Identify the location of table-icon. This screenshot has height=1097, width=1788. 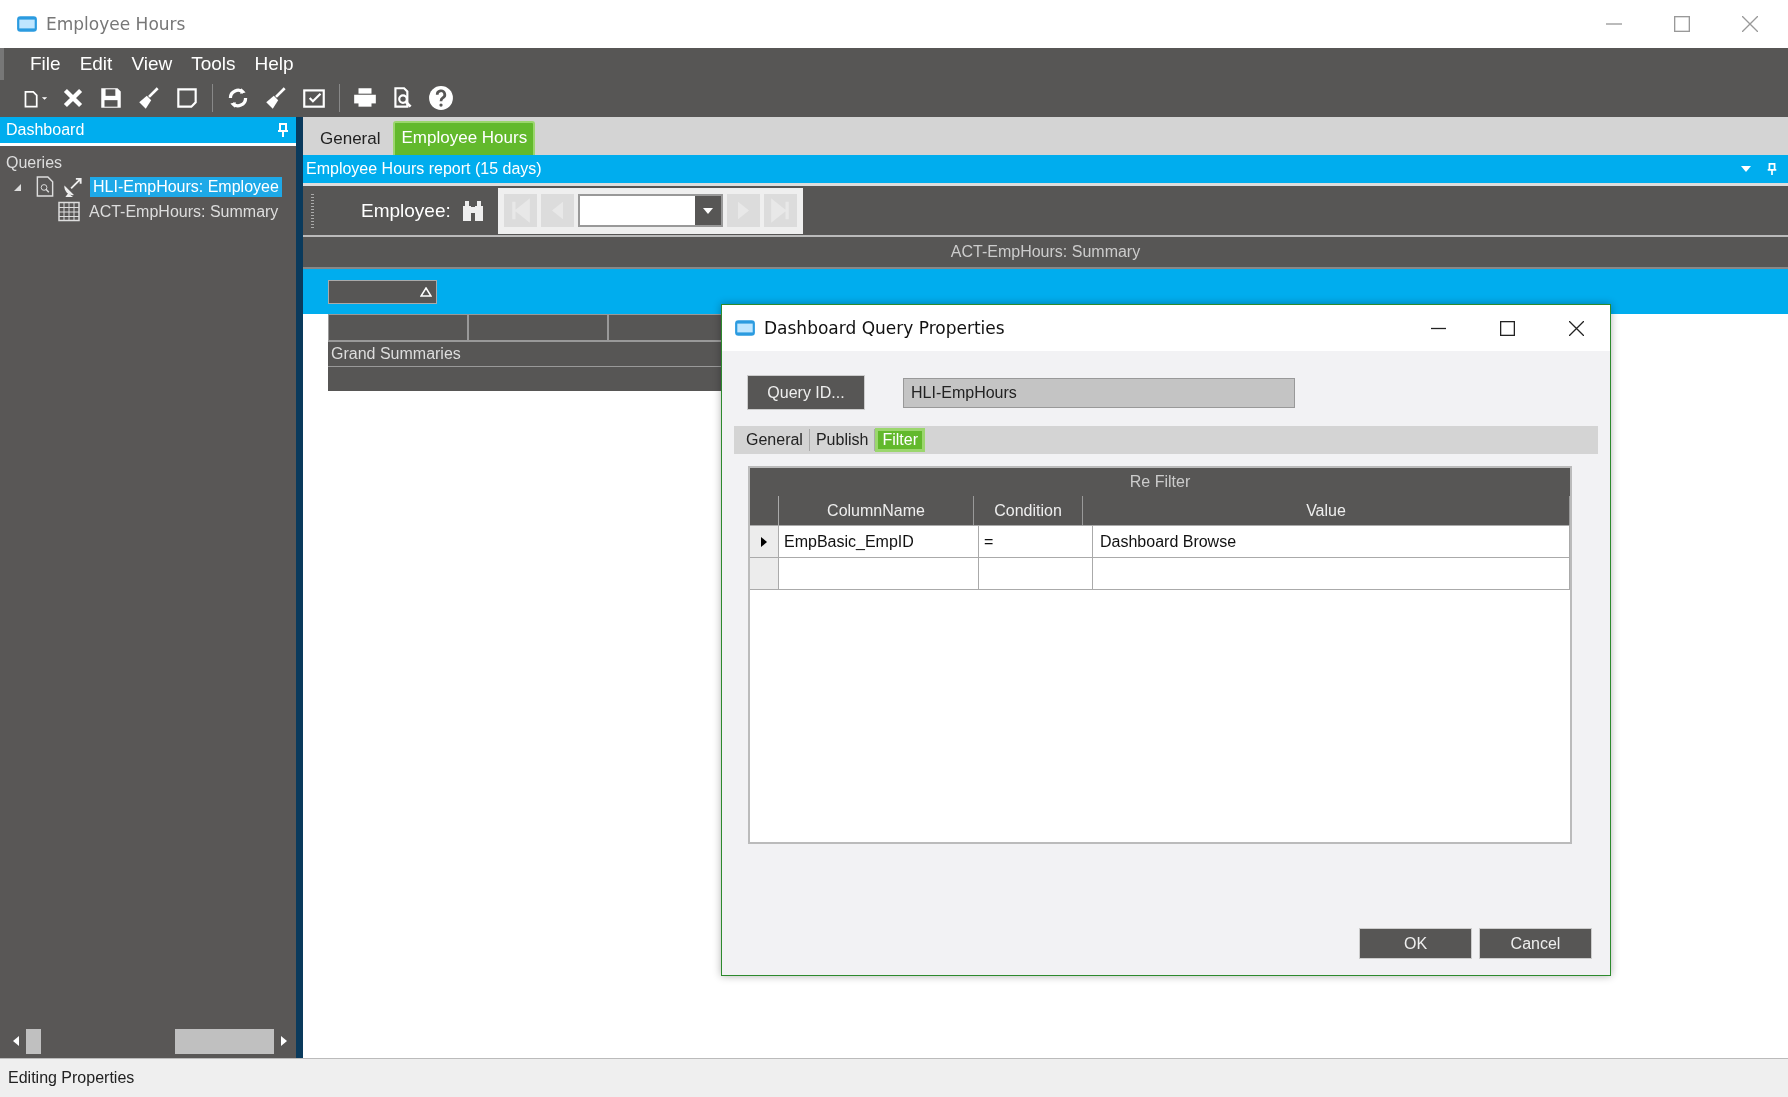
(69, 211).